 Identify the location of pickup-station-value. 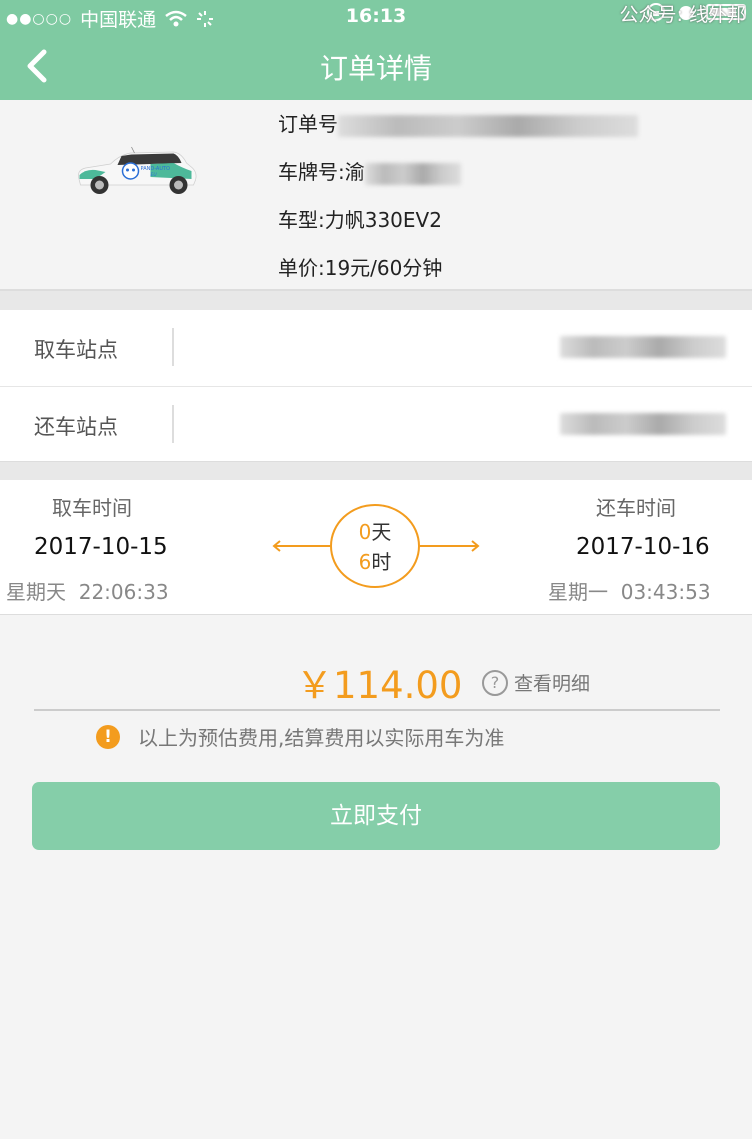
(643, 347).